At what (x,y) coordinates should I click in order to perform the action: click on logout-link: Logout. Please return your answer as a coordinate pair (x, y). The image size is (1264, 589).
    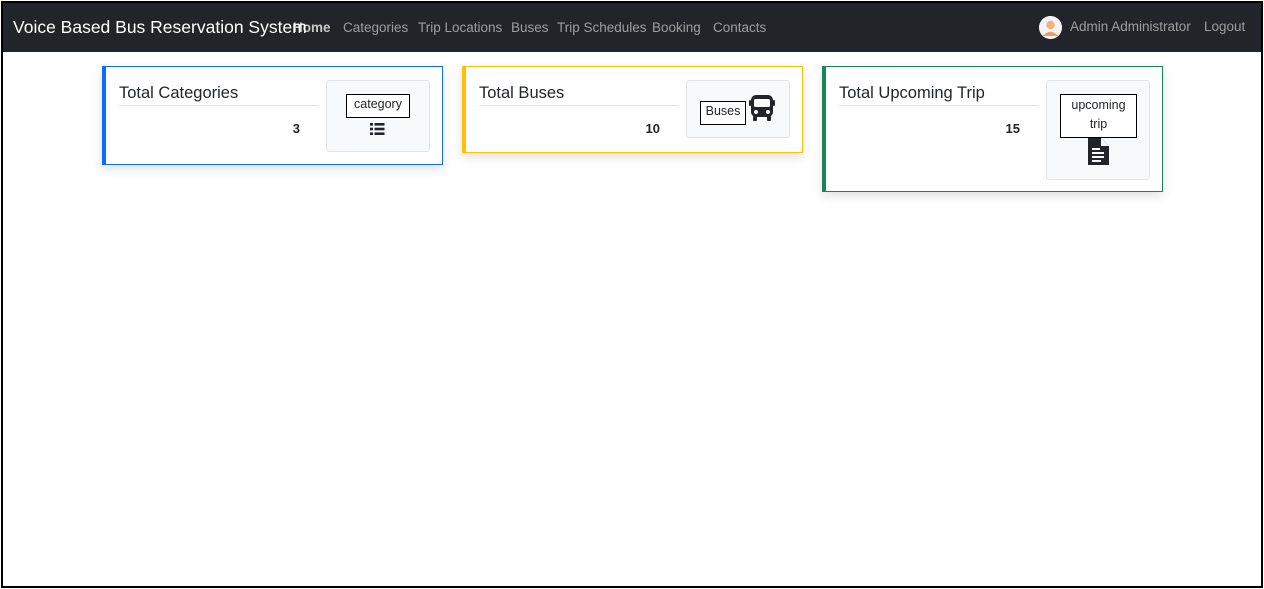
    Looking at the image, I should click on (1224, 26).